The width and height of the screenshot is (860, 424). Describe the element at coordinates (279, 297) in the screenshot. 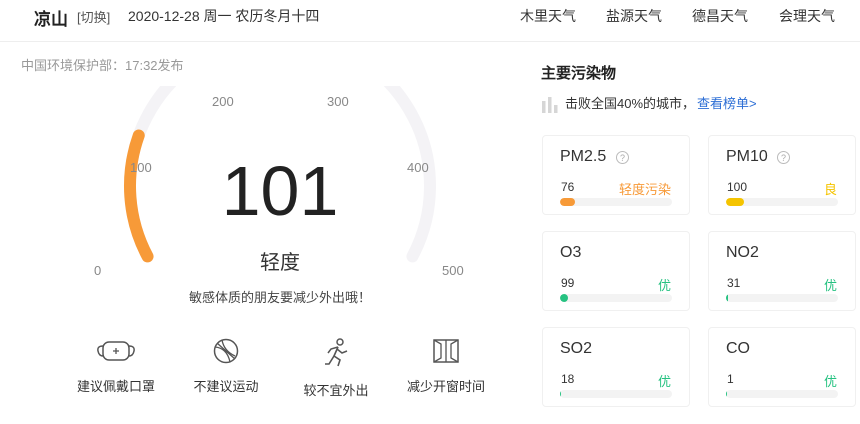

I see `aqi-advice: 敏感体质的朋友要减少外出哦！` at that location.